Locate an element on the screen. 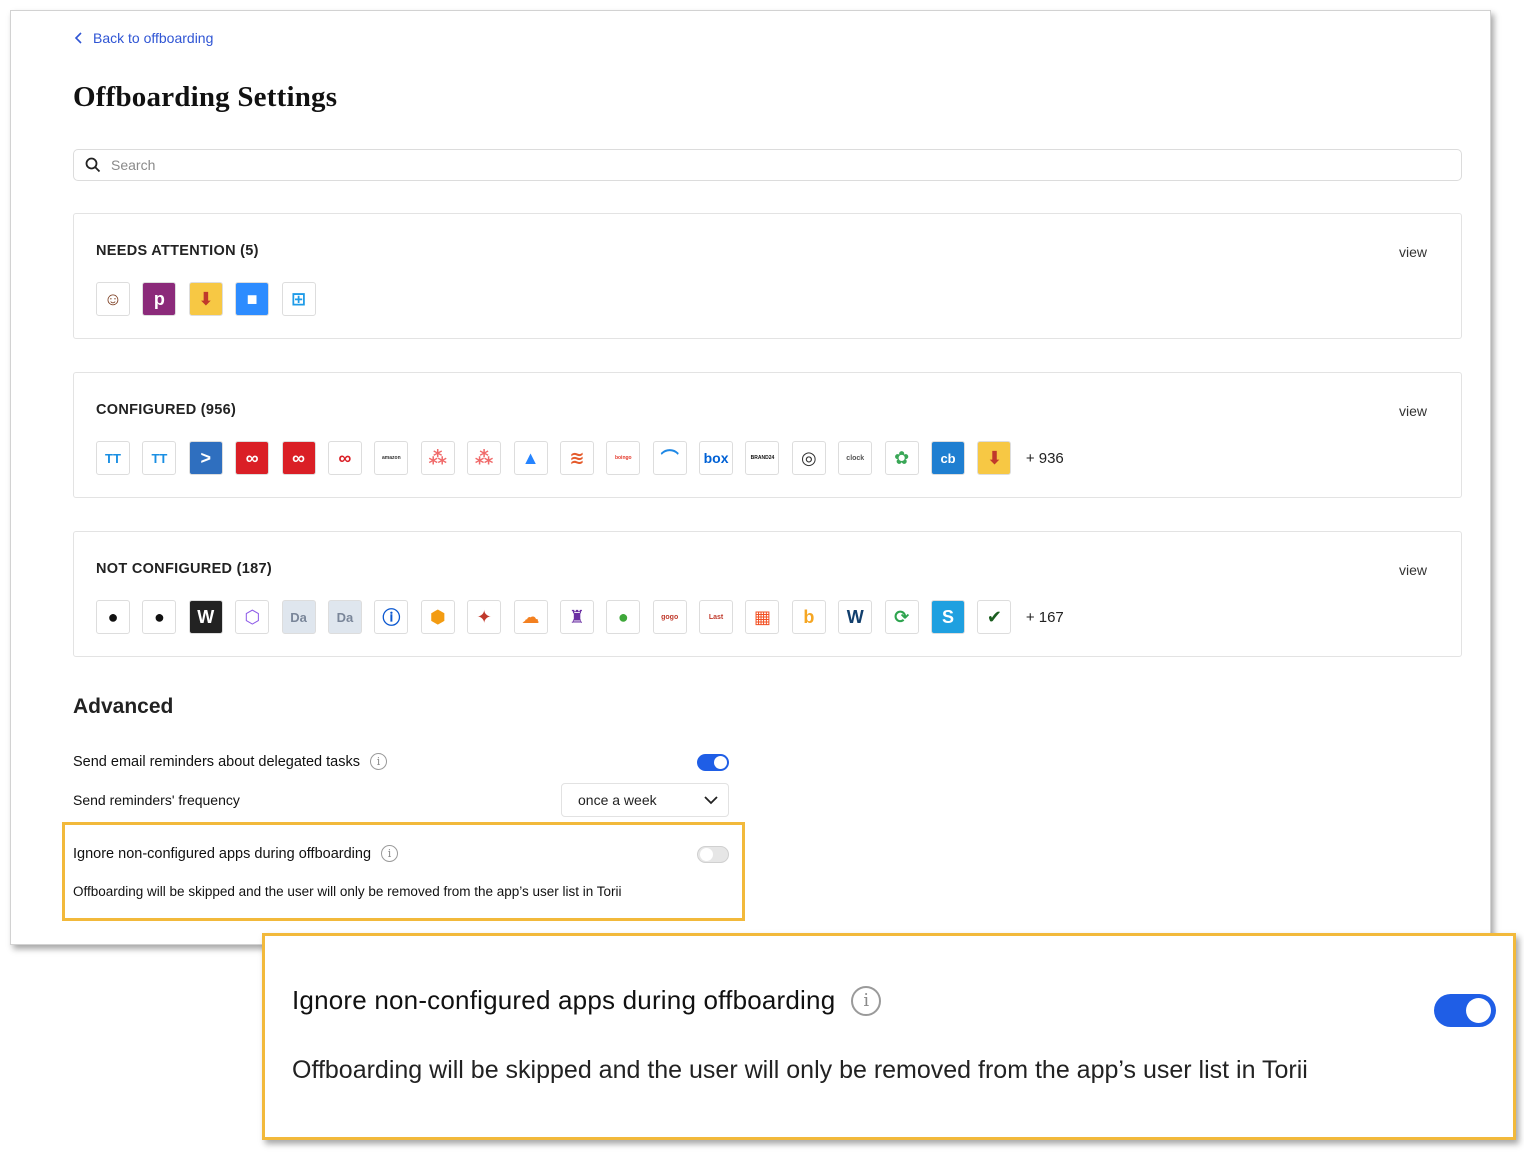  p-app-icon: p is located at coordinates (159, 299).